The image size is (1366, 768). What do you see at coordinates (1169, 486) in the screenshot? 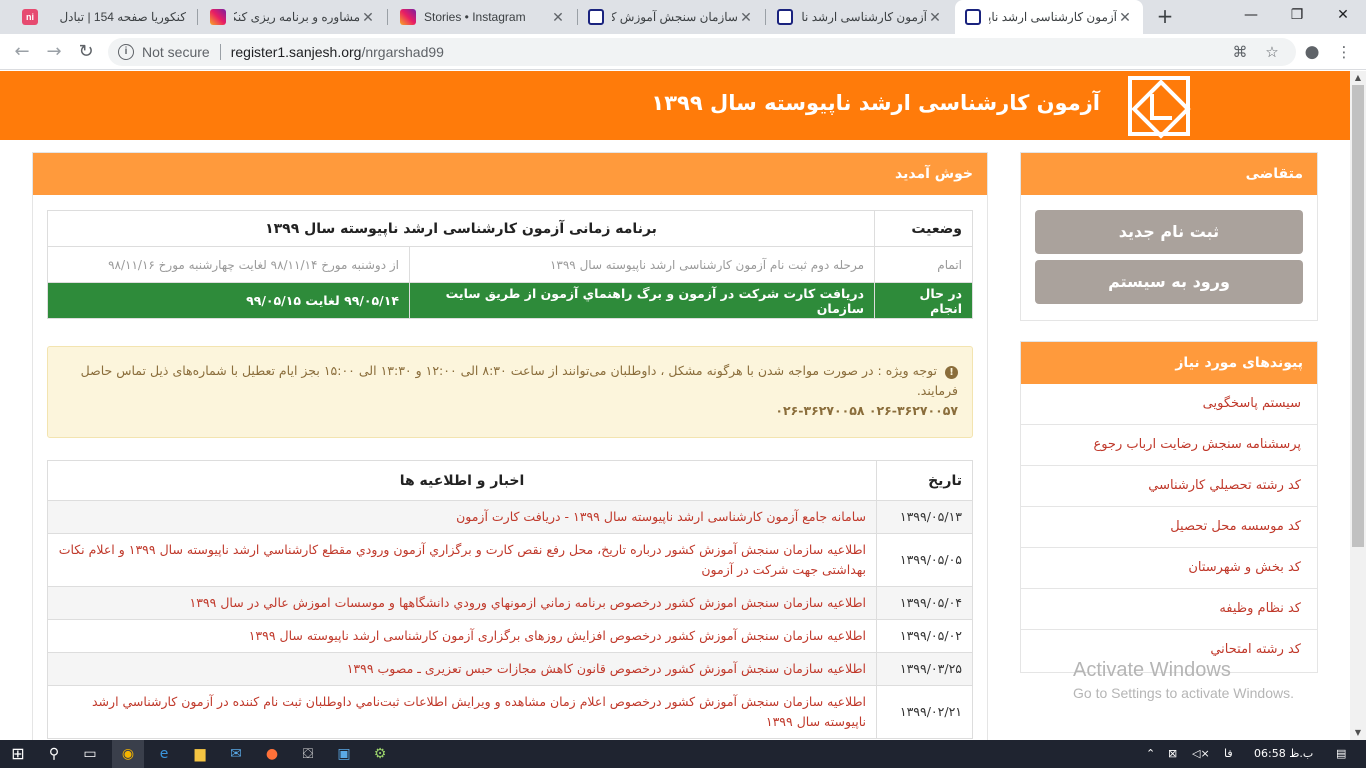
I see `sidebar-link: کد رشته تحصيلي كارشناسي` at bounding box center [1169, 486].